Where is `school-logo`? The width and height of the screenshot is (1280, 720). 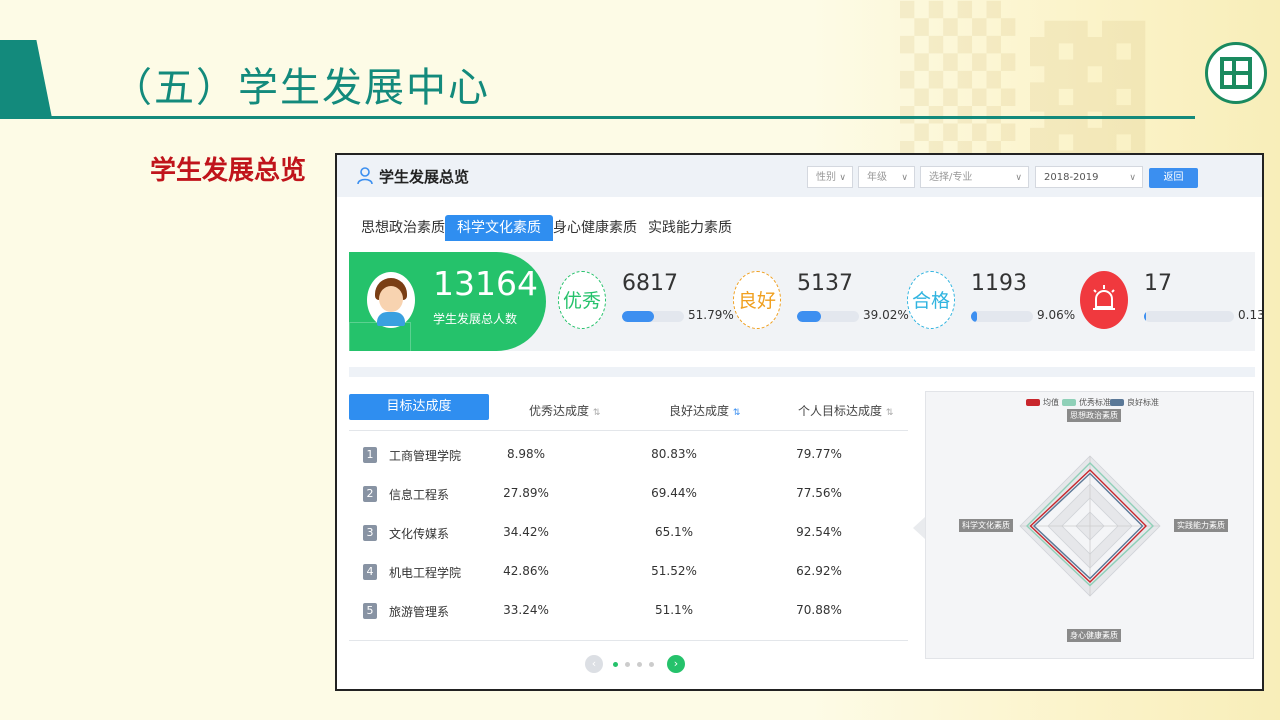 school-logo is located at coordinates (1236, 73).